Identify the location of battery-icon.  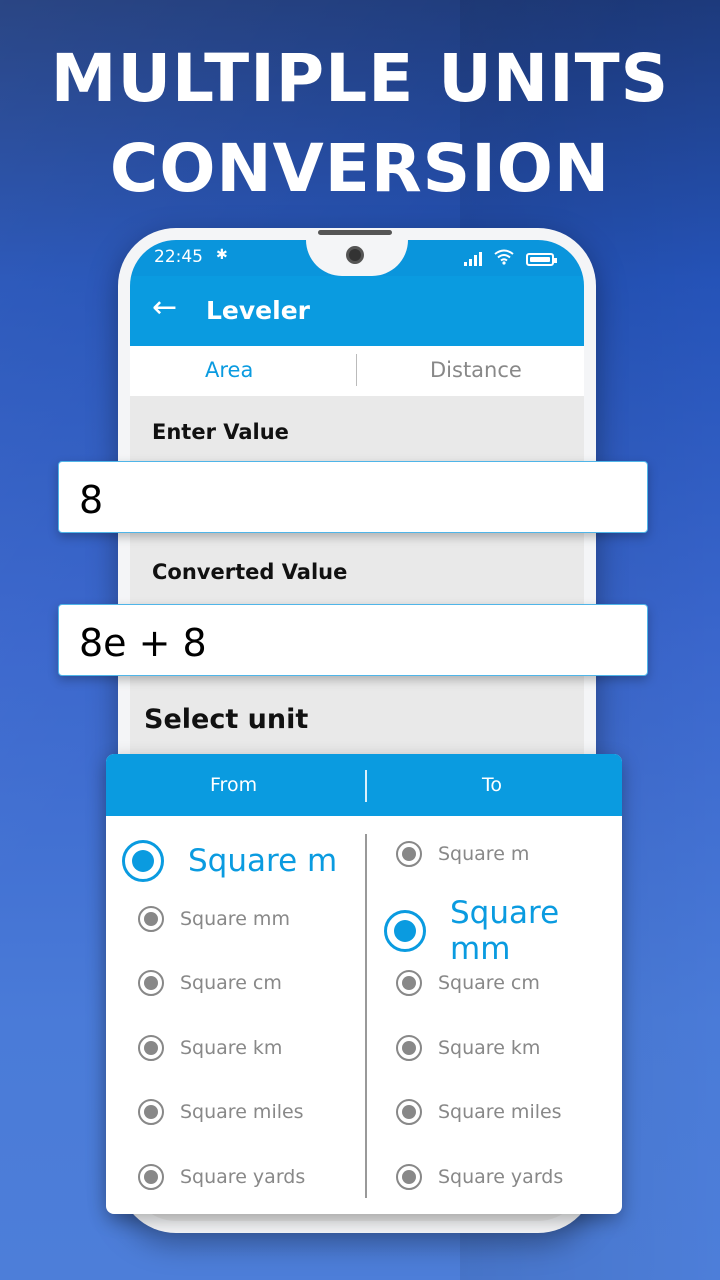
(541, 259).